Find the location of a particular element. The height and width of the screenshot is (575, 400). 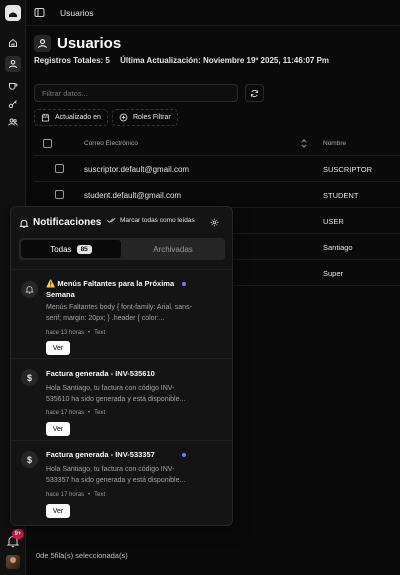

table-row: suscriptor.default@gmail.com SUSCRIPTOR is located at coordinates (217, 169).